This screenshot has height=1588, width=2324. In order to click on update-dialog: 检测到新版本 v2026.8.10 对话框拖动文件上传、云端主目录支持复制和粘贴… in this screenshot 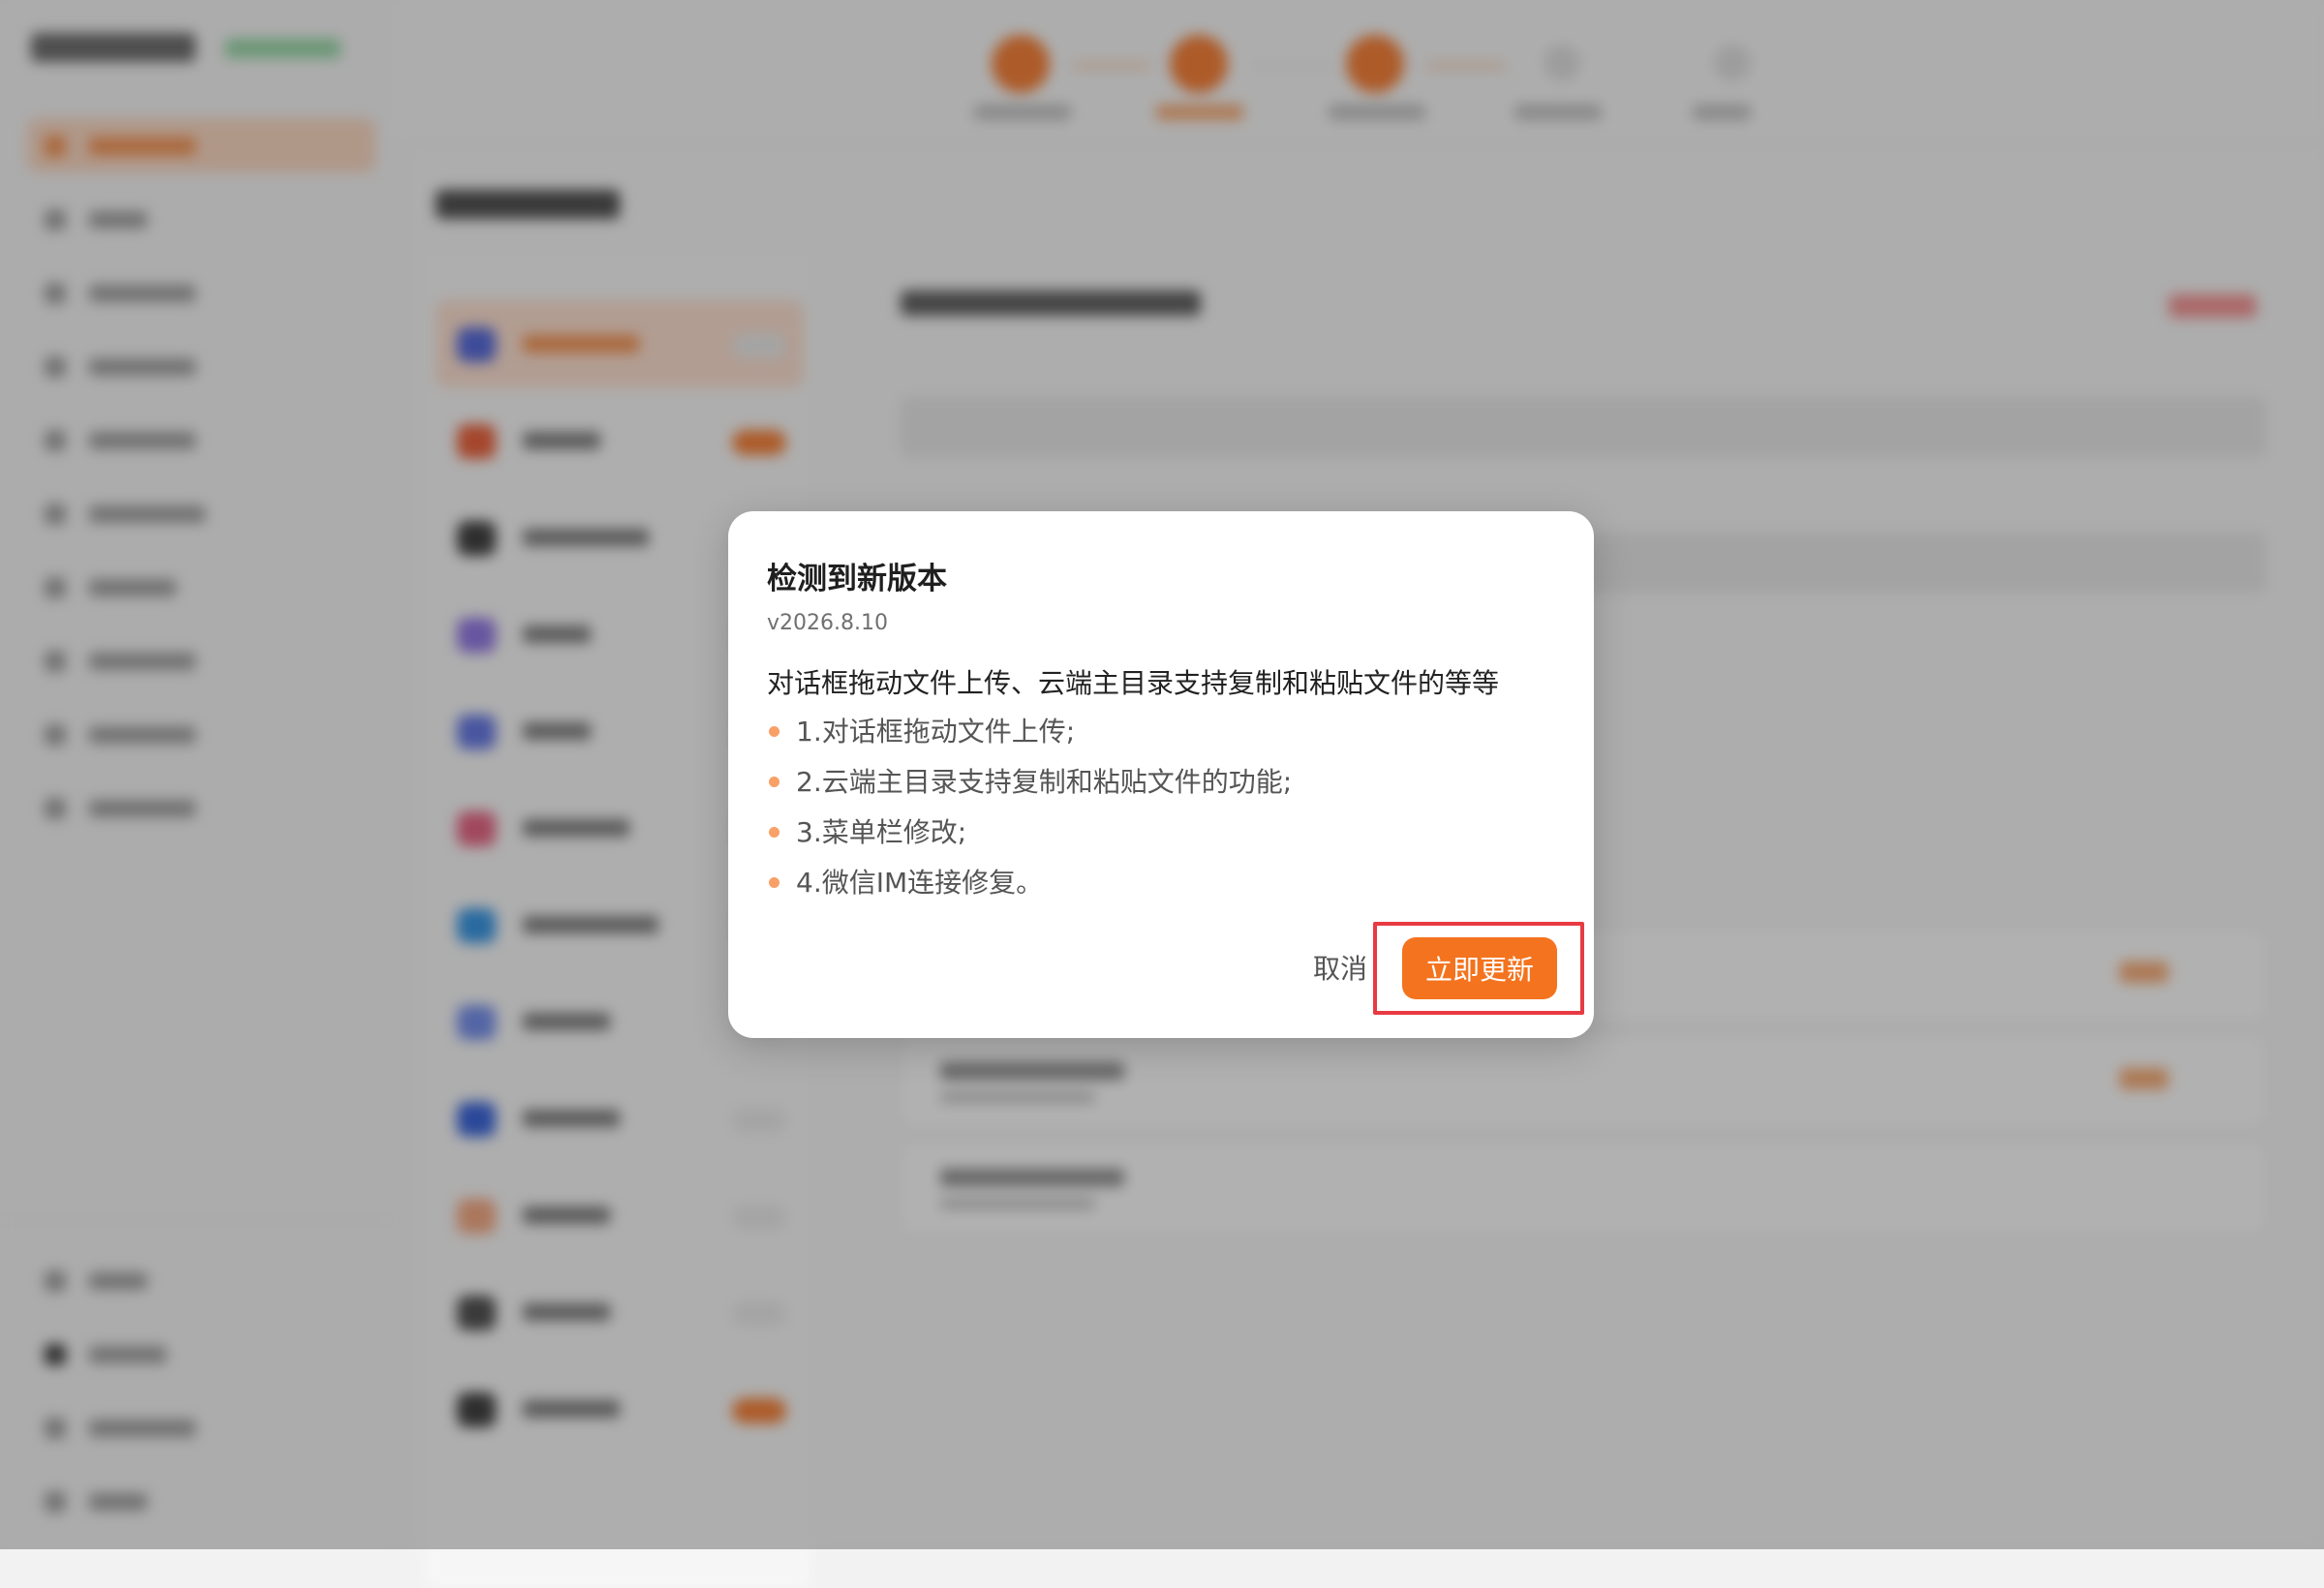, I will do `click(1161, 774)`.